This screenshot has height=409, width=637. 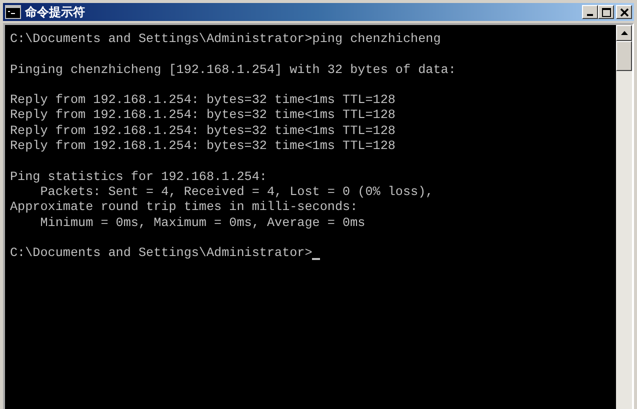 I want to click on maximize-icon, so click(x=606, y=12).